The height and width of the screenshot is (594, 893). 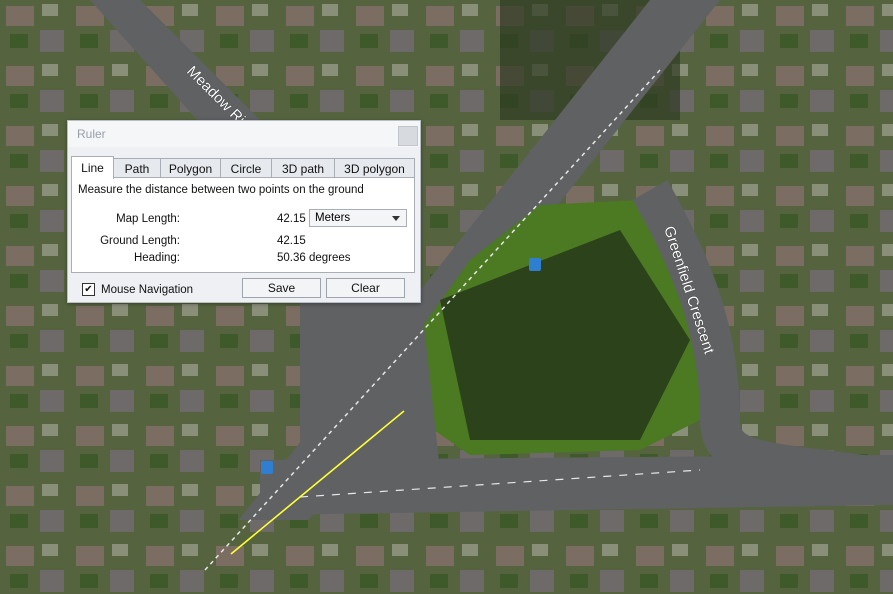 What do you see at coordinates (291, 219) in the screenshot?
I see `map-length-value: 42.15` at bounding box center [291, 219].